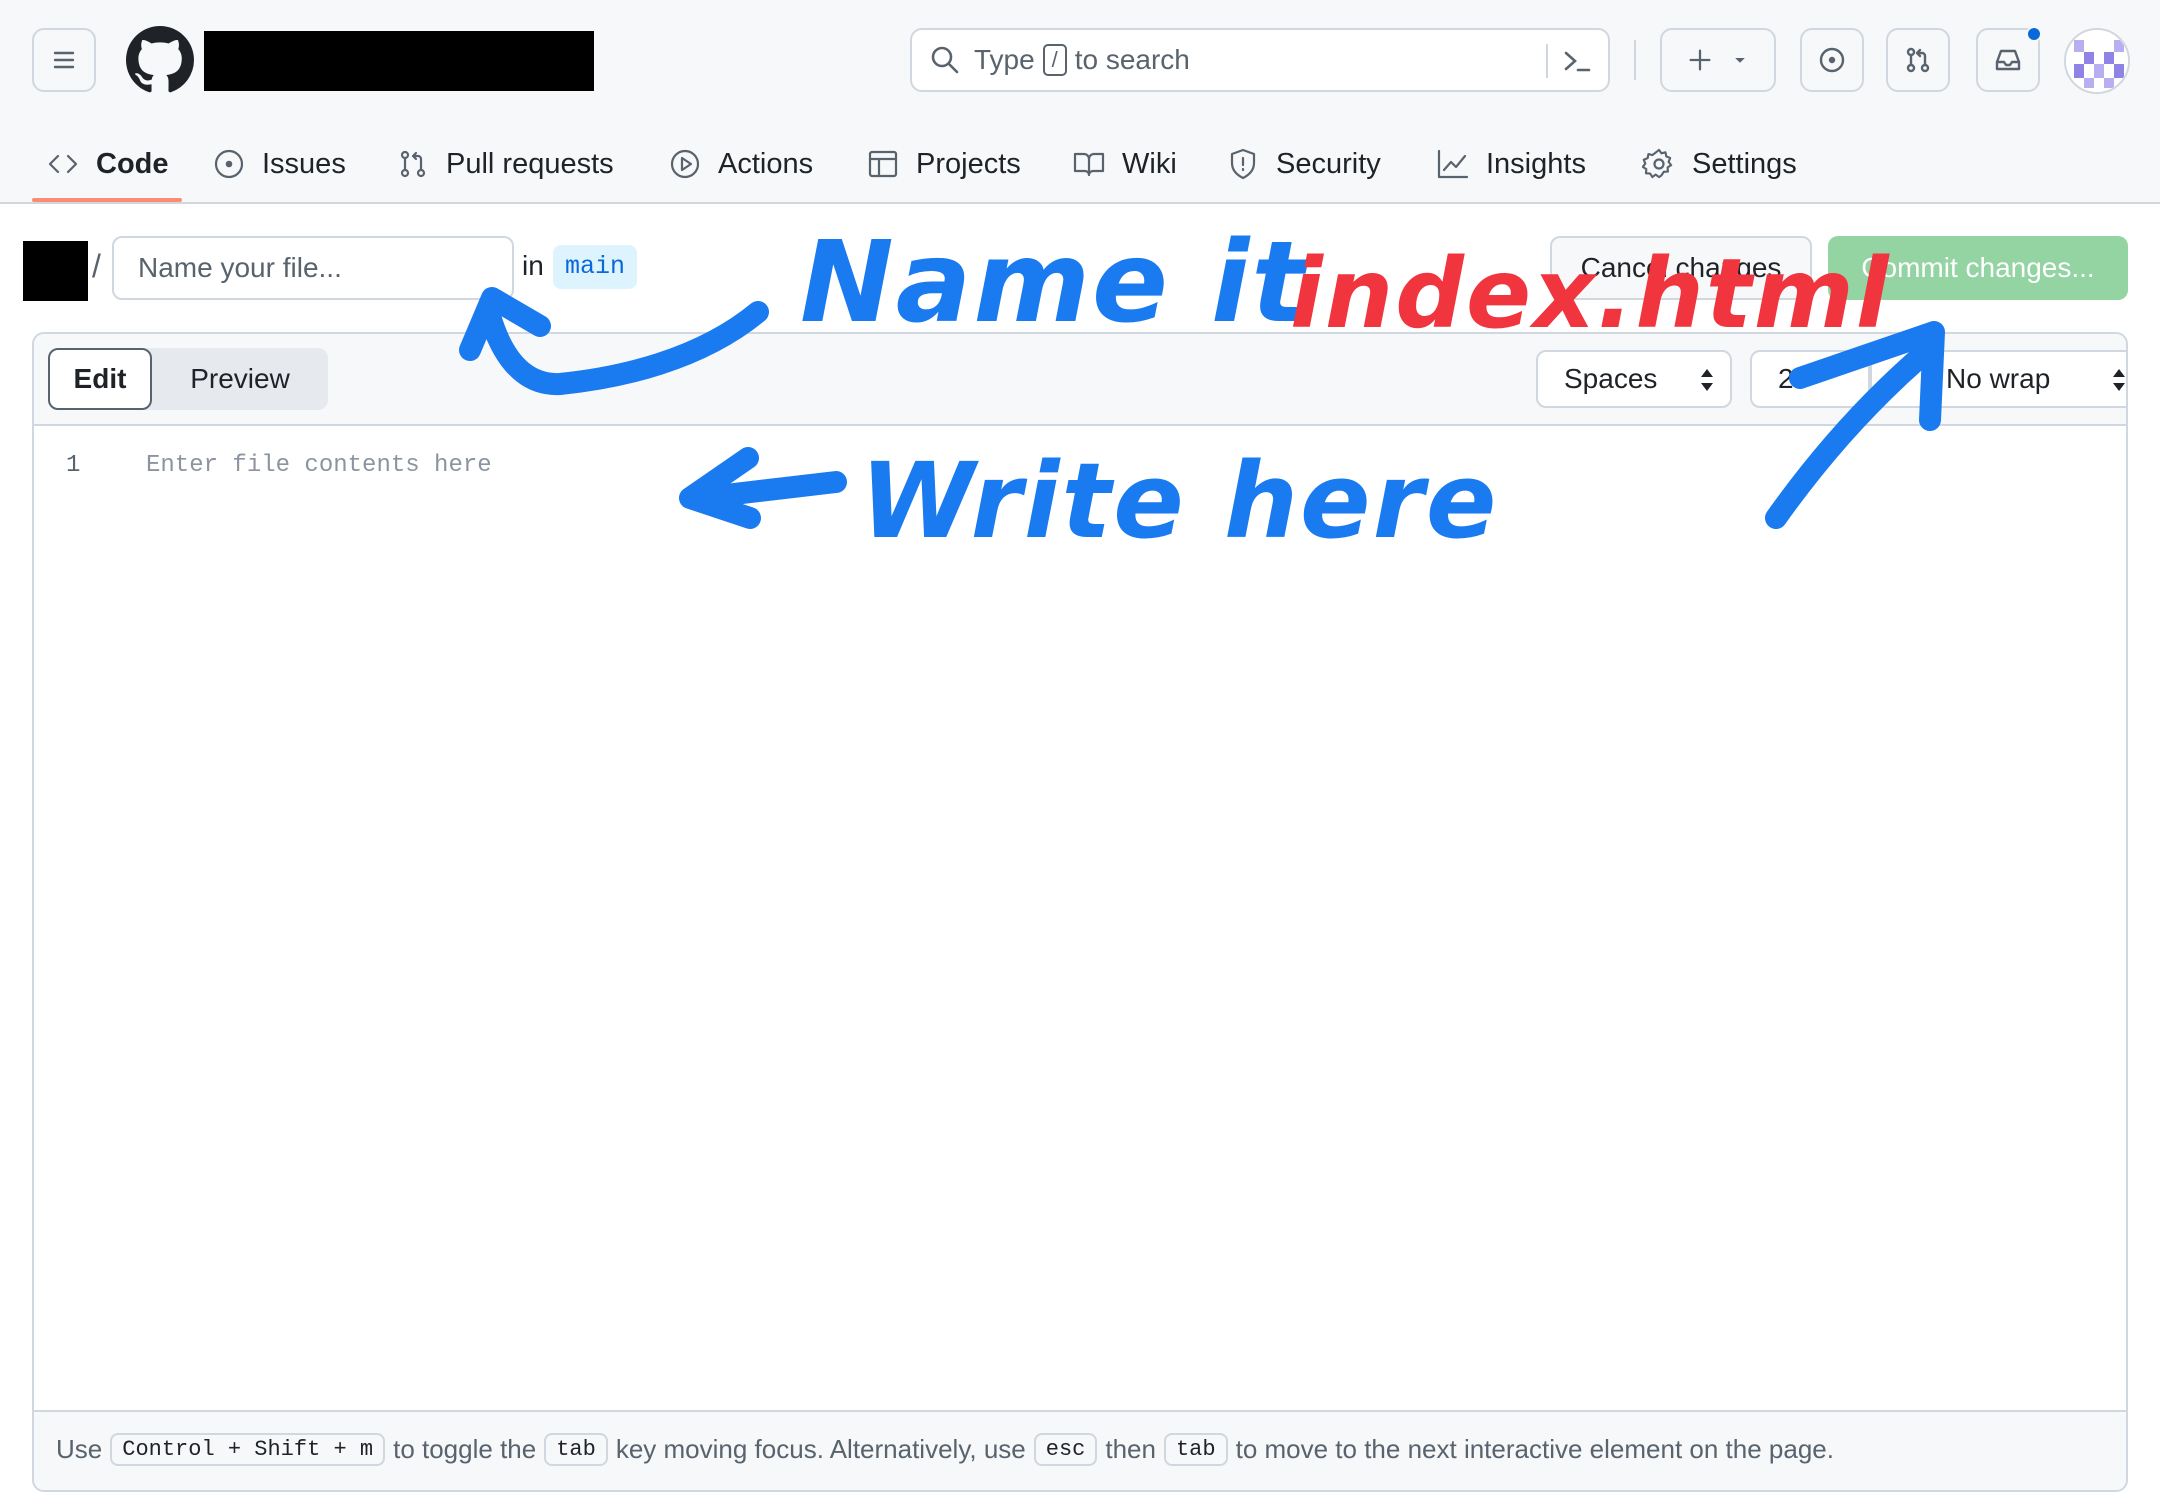 This screenshot has width=2160, height=1492. I want to click on table-icon, so click(883, 164).